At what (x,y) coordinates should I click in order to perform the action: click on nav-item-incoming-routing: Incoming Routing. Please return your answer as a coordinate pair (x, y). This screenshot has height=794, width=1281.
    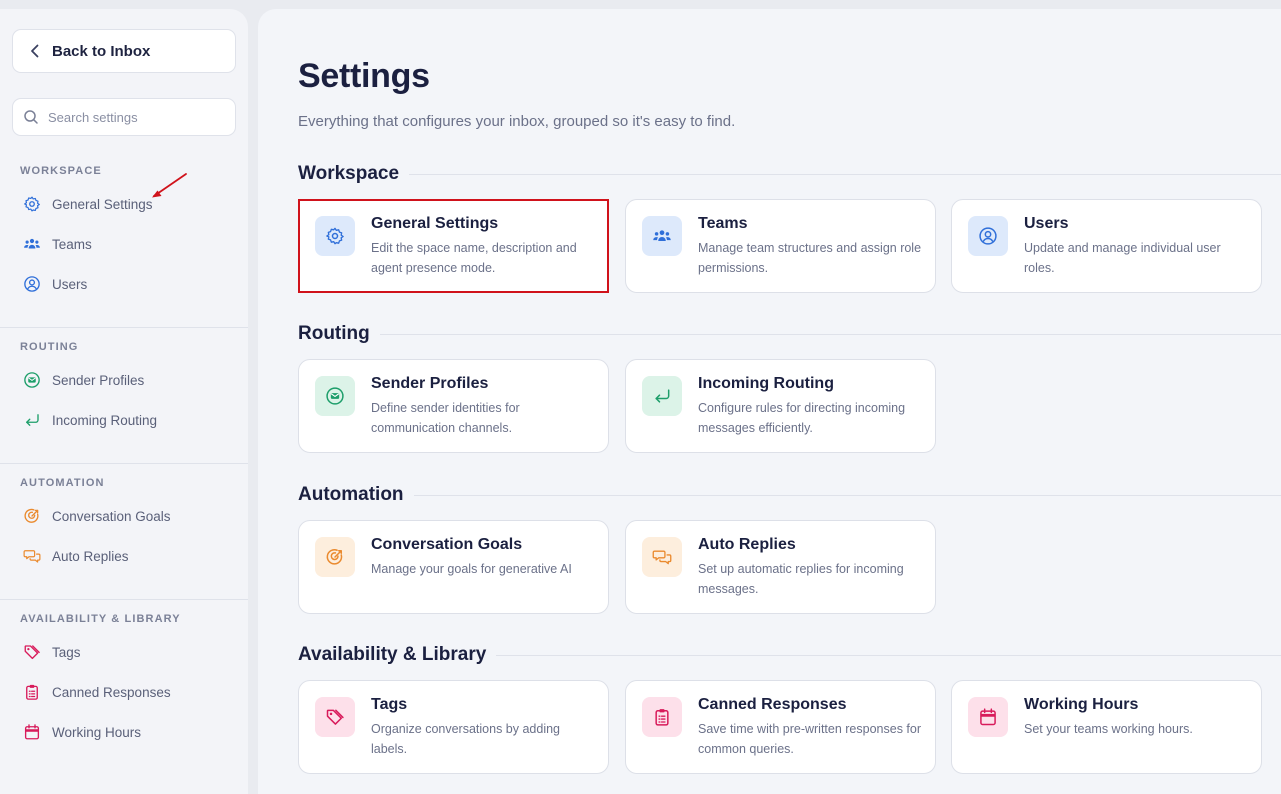
    Looking at the image, I should click on (90, 420).